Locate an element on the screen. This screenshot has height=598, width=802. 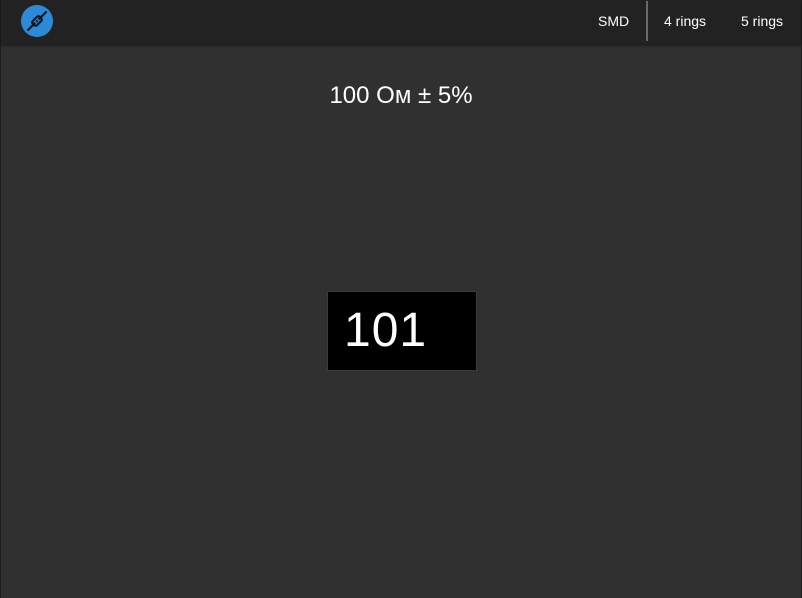
smd-resistor-chip: 101 is located at coordinates (402, 331).